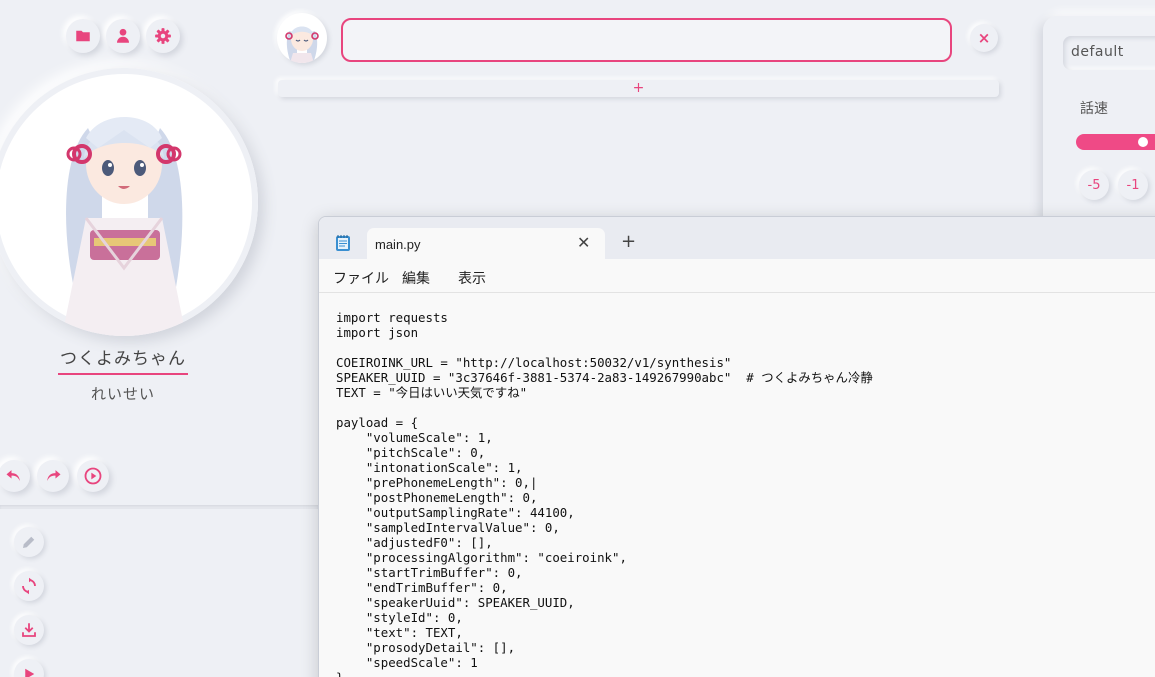 This screenshot has height=677, width=1155. Describe the element at coordinates (737, 238) in the screenshot. I see `notepad-titlebar: main.py ✕ +` at that location.